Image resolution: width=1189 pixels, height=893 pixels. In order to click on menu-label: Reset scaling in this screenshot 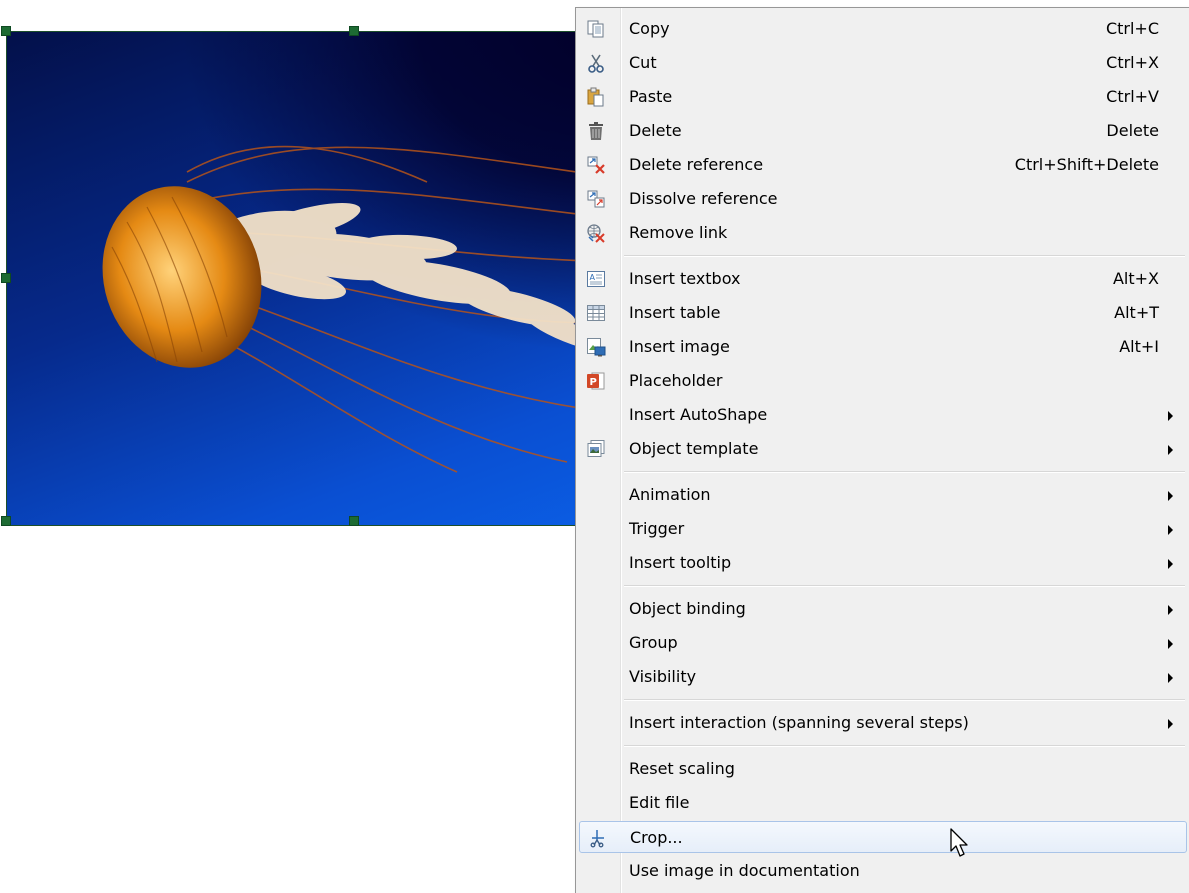, I will do `click(682, 768)`.